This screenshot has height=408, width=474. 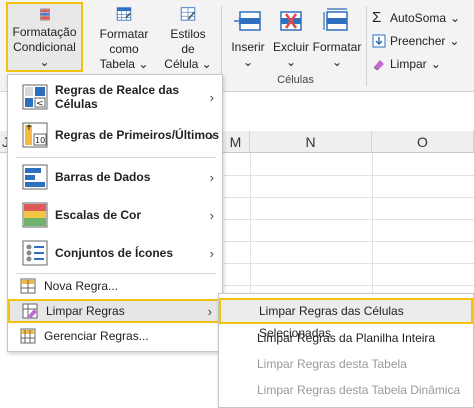 I want to click on autosum-button: Σ AutoSoma ⌄, so click(x=416, y=17).